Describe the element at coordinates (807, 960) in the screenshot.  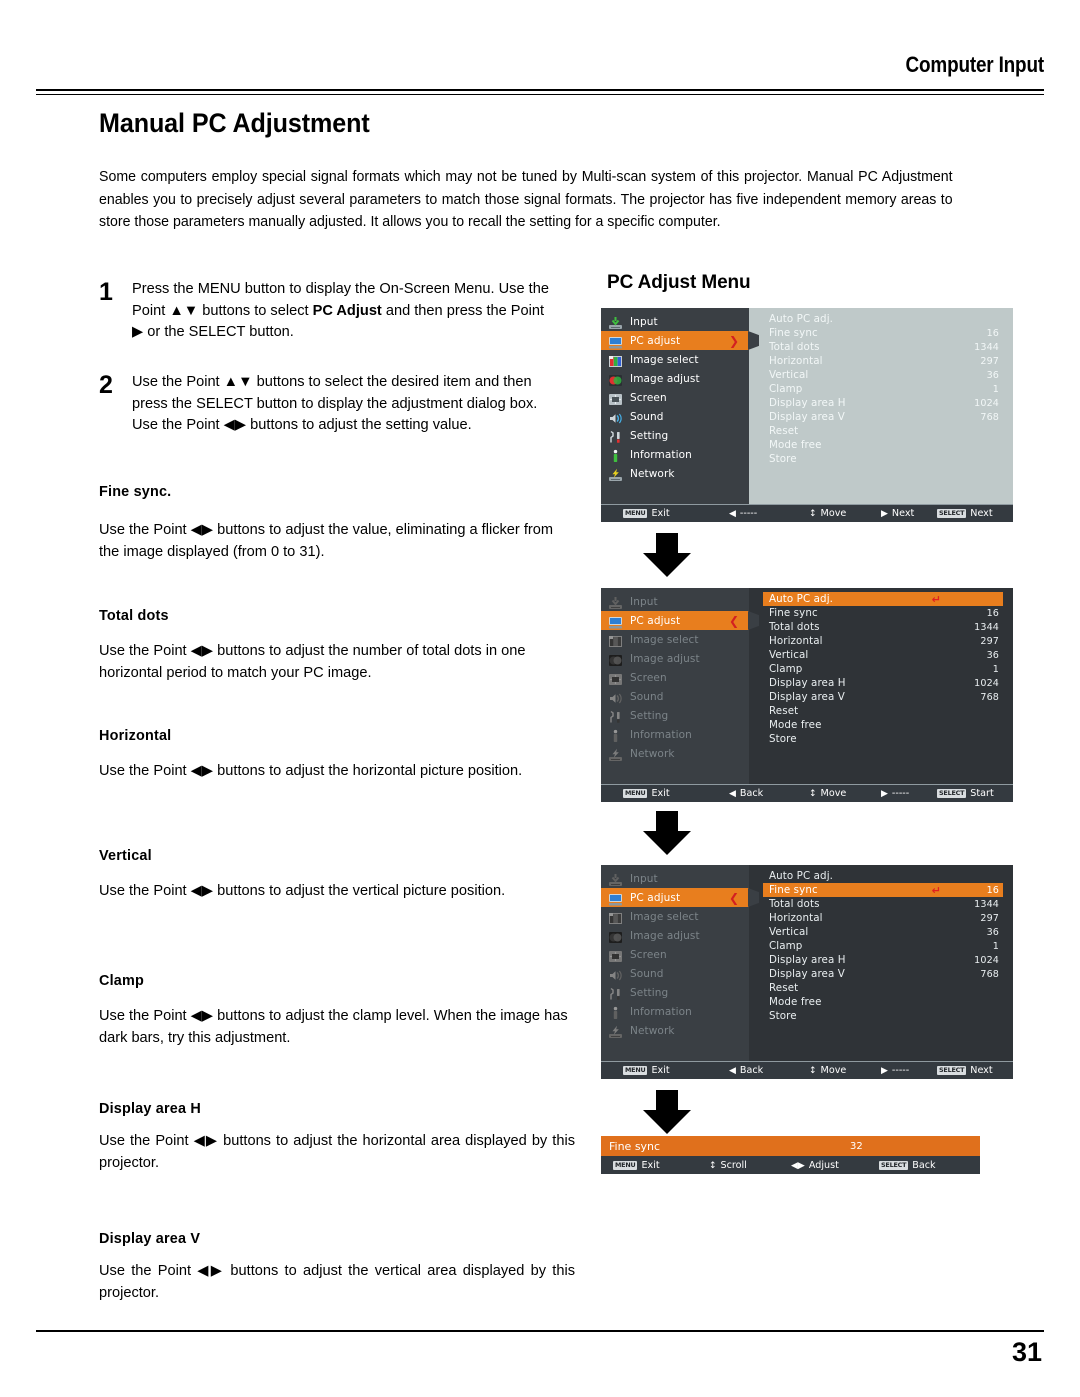
I see `osd-item-label: Display area H` at that location.